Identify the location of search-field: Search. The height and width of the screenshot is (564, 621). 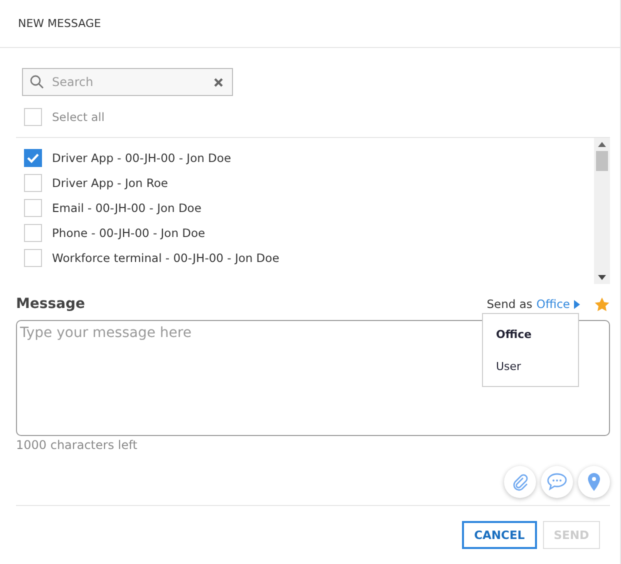
(127, 82).